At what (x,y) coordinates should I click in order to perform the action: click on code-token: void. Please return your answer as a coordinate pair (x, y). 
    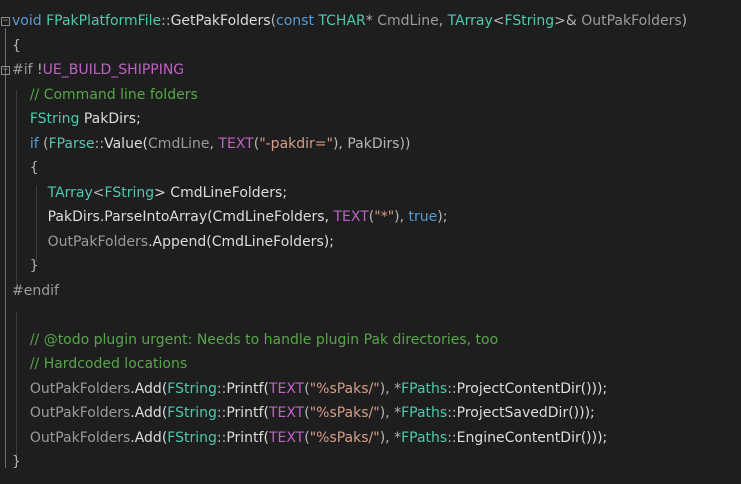
    Looking at the image, I should click on (27, 21).